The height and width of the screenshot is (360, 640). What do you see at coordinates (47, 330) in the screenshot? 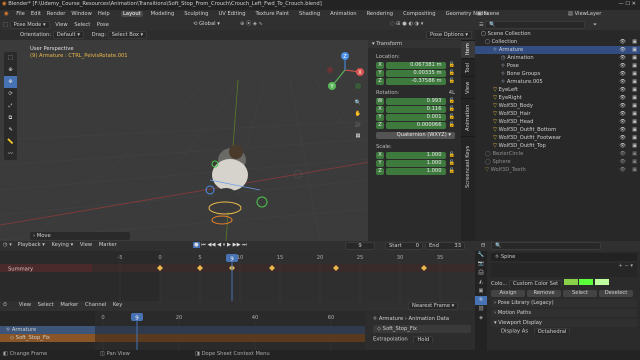
I see `channel-armature: ⛗ Armature` at bounding box center [47, 330].